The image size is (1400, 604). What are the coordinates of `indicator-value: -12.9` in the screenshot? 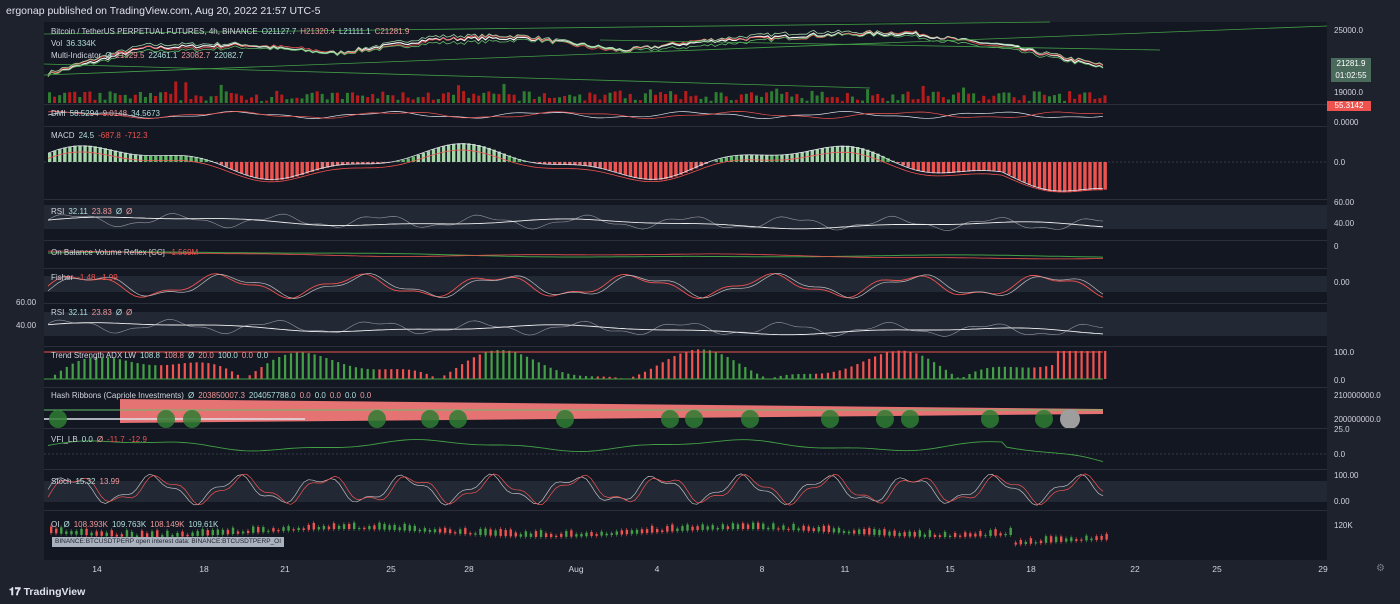 It's located at (137, 439).